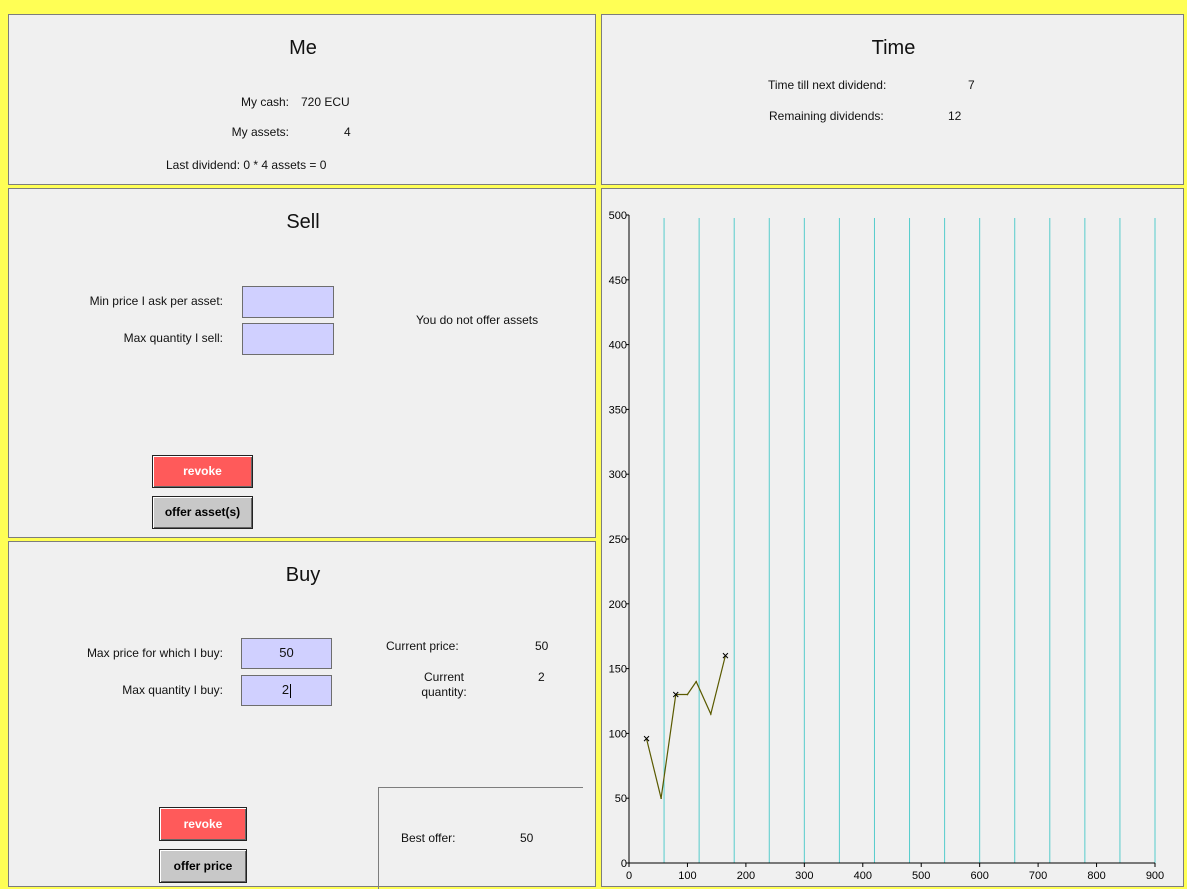  I want to click on buy-title: Buy, so click(303, 575).